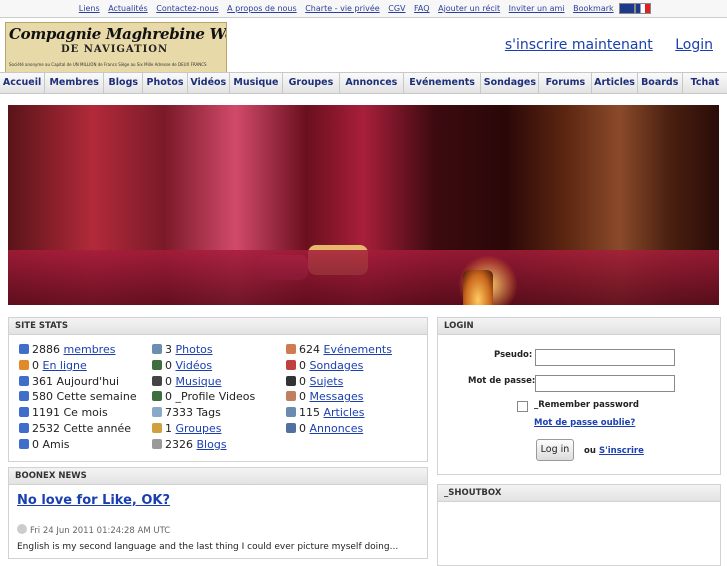 This screenshot has width=727, height=566. I want to click on menu-forums: Forums, so click(566, 83).